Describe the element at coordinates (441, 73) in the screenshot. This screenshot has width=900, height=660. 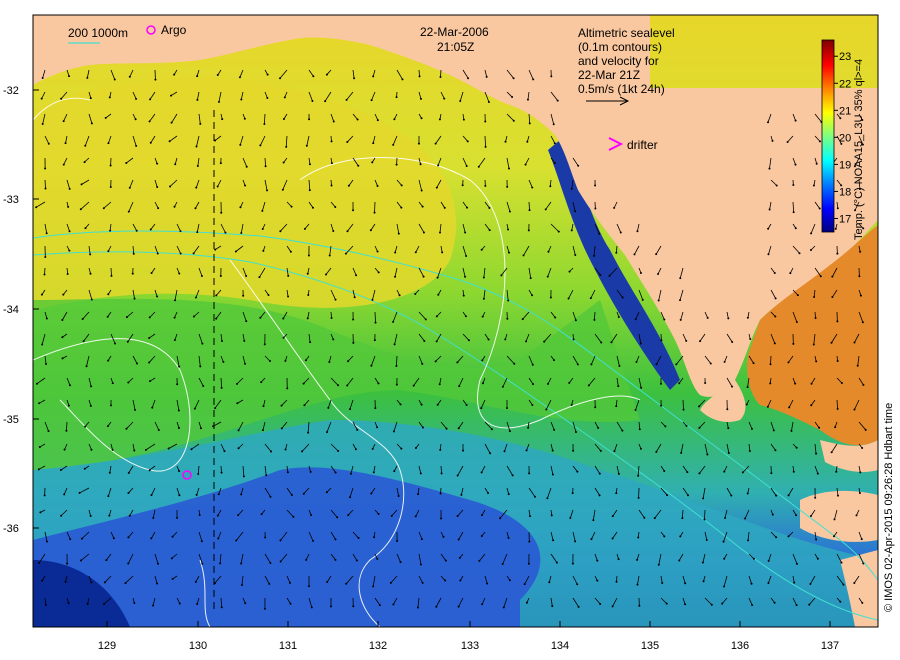
I see `velocity-arrow` at that location.